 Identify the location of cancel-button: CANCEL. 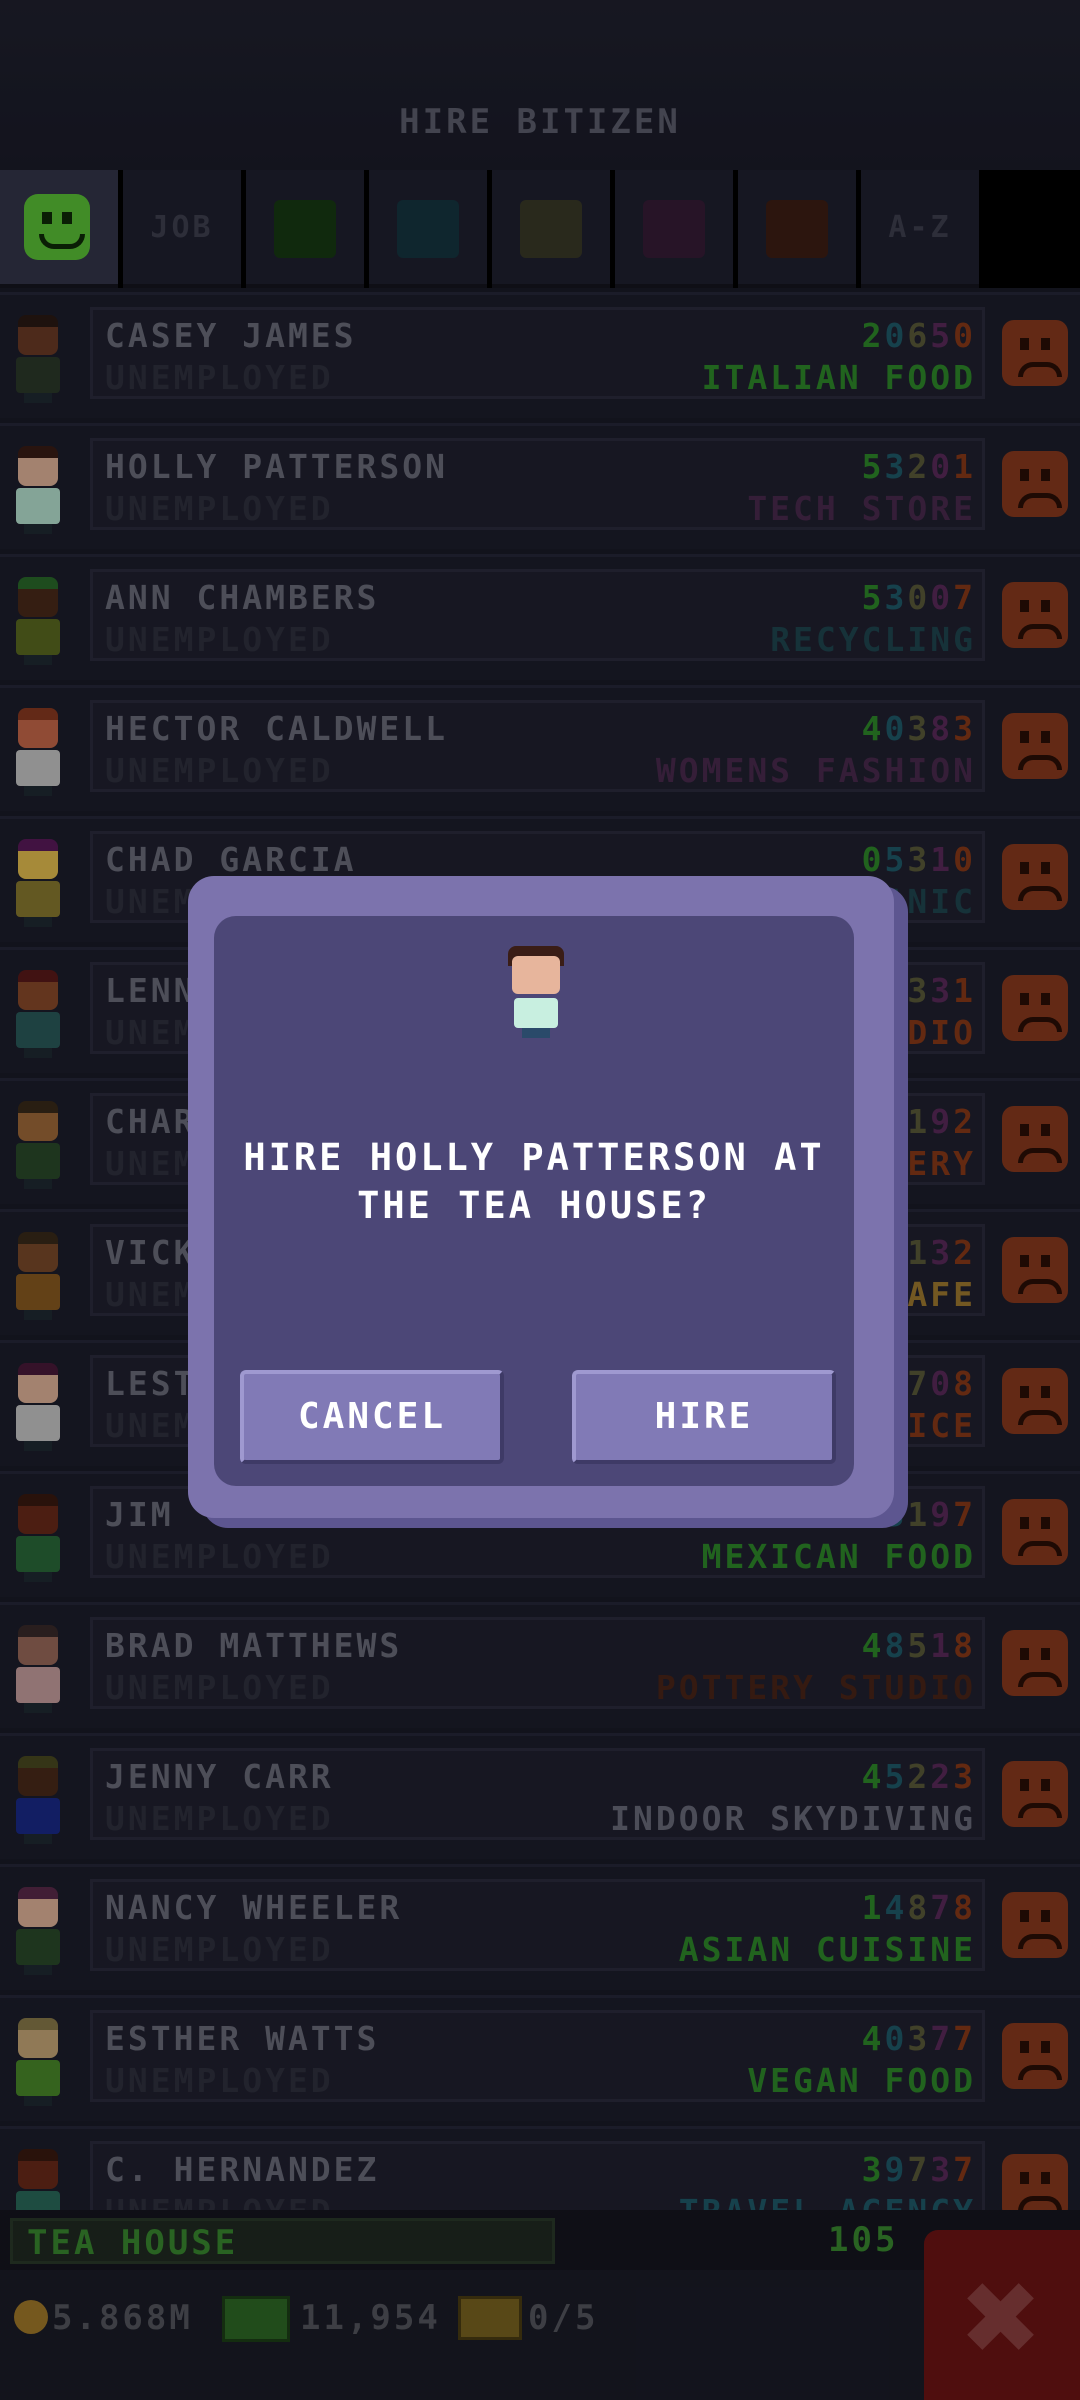
(372, 1417).